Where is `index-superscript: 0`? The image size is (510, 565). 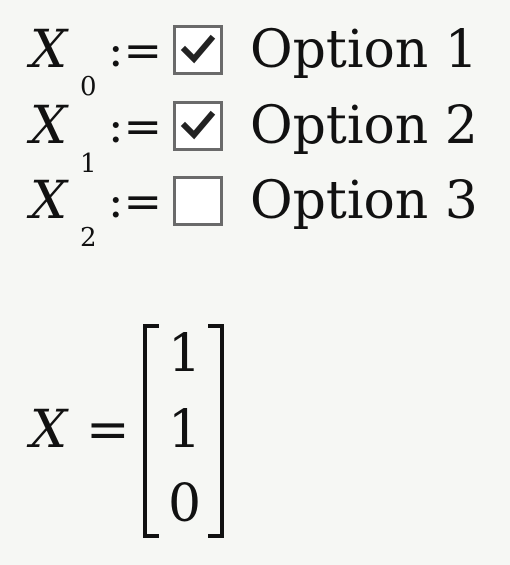
index-superscript: 0 is located at coordinates (88, 87).